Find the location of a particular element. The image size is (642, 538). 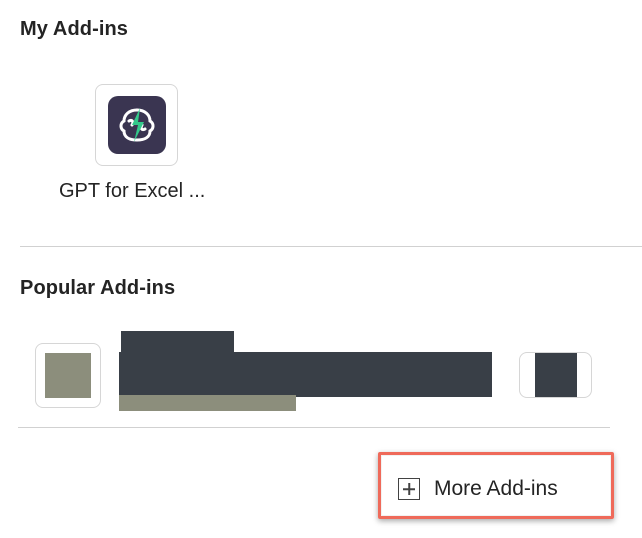

redacted-addin-publisher is located at coordinates (207, 403).